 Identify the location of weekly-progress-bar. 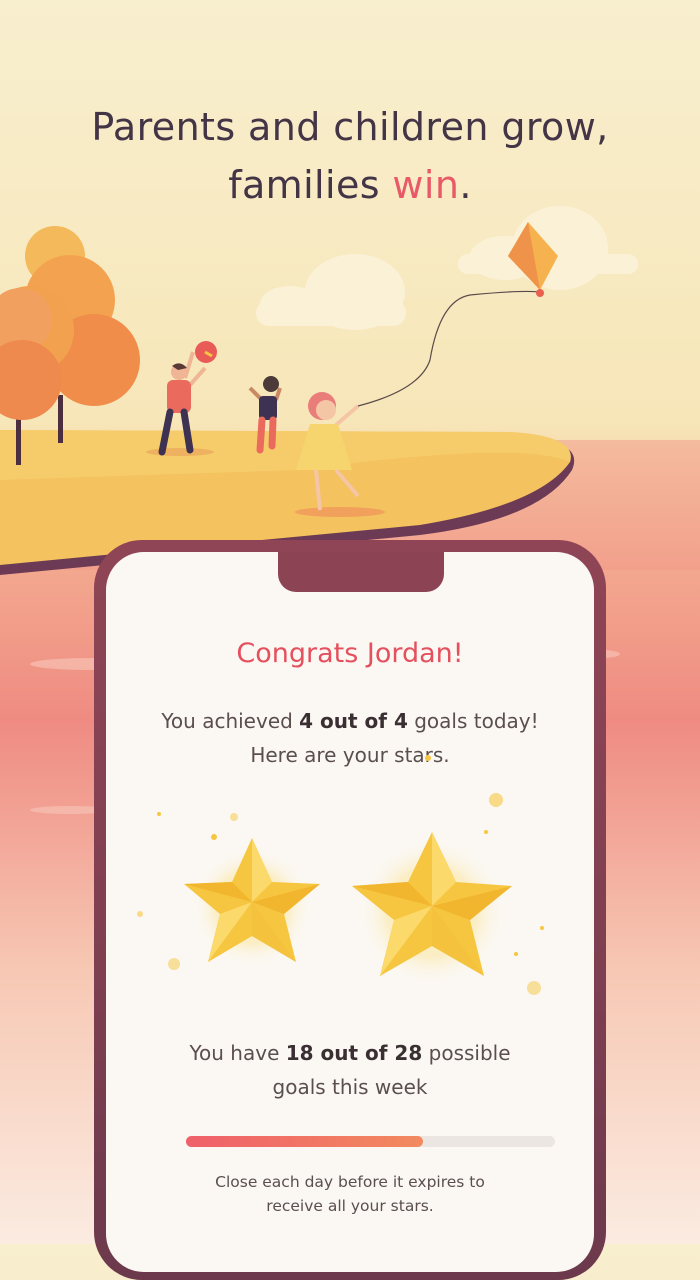
(370, 1141).